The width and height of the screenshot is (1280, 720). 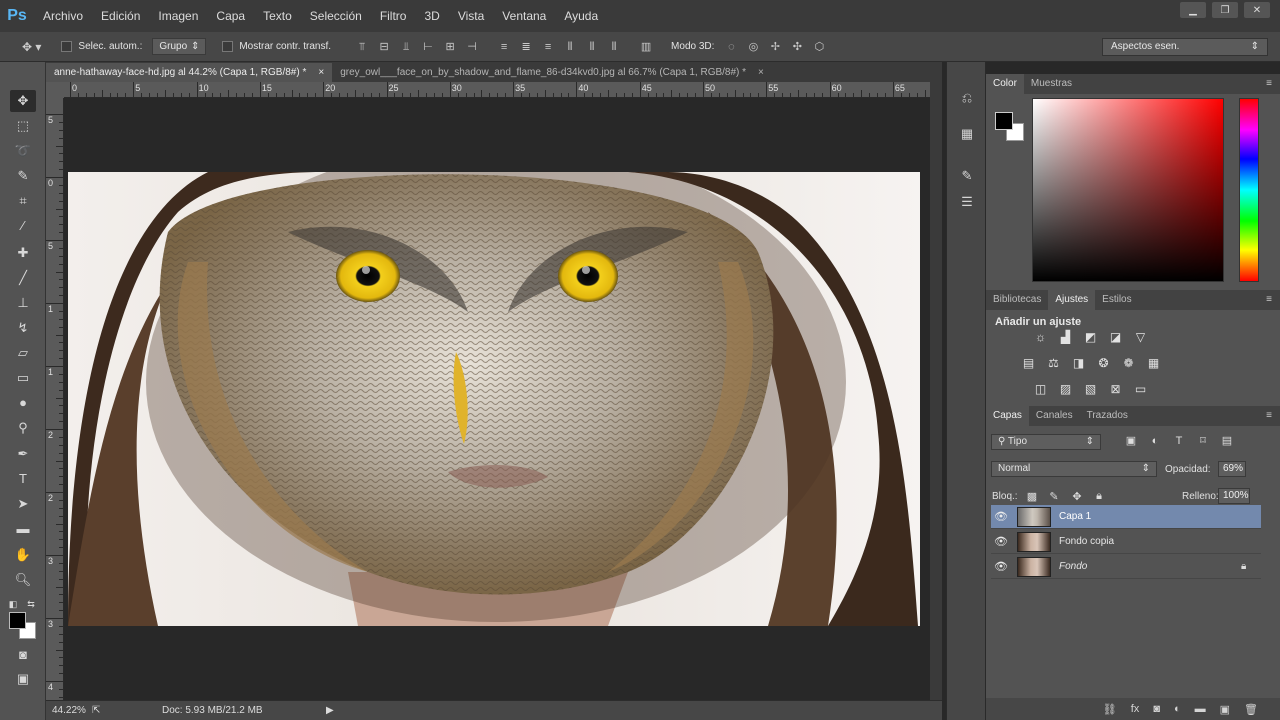 I want to click on selective-color-icon: ⊠, so click(x=1115, y=389).